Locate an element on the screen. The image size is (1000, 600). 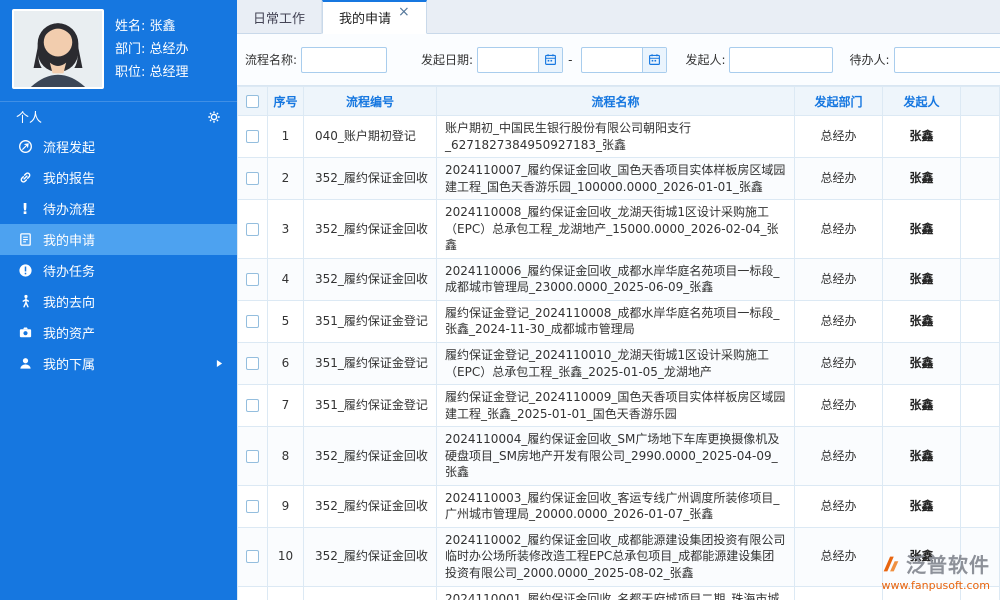
tab-my-applications: 我的申请 × is located at coordinates (374, 17).